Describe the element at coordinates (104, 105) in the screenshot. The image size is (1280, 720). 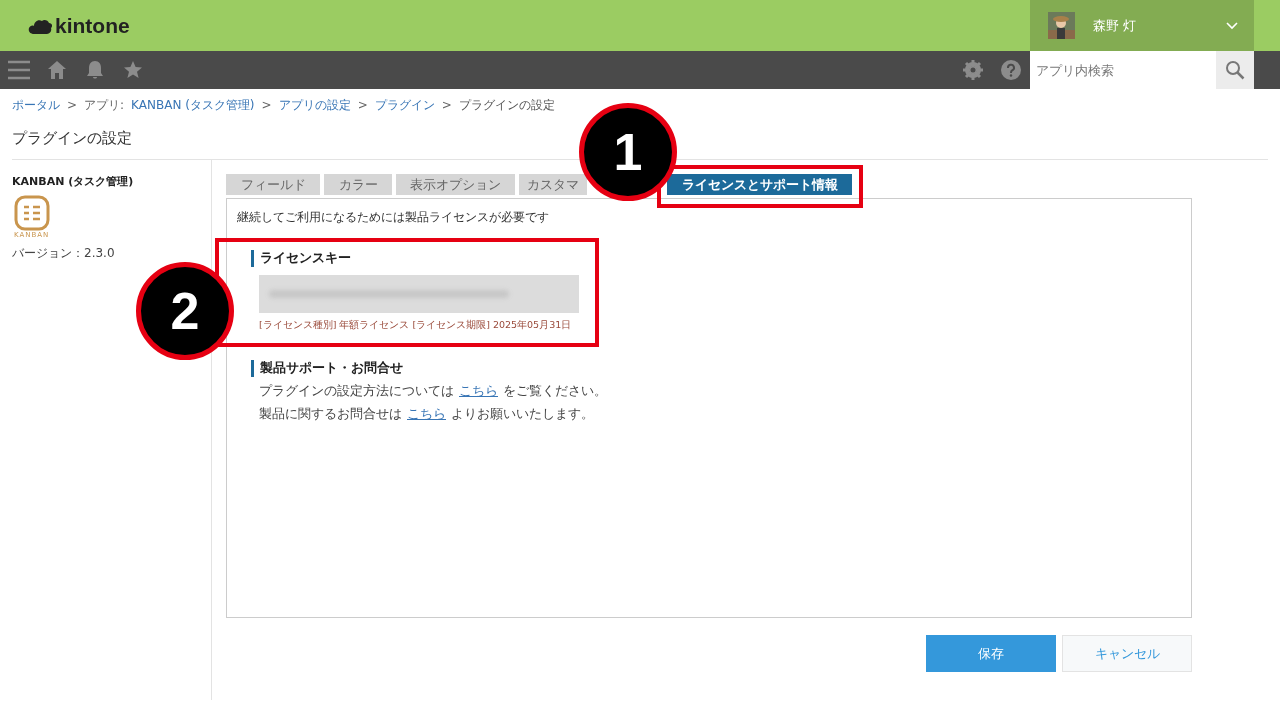
I see `breadcrumb-text: アプリ:` at that location.